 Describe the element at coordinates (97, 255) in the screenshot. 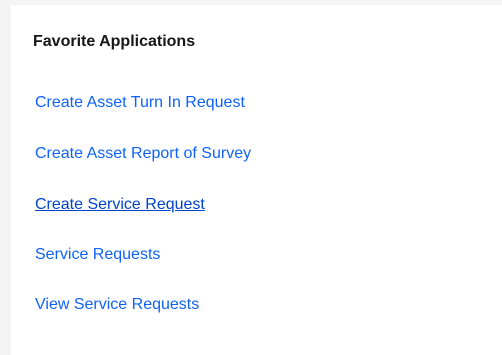

I see `service-requests-link: Service Requests` at that location.